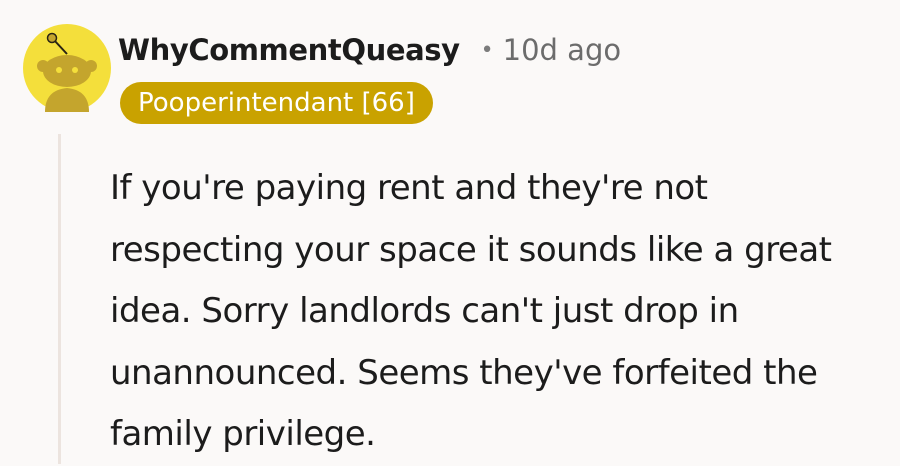  What do you see at coordinates (59, 299) in the screenshot?
I see `thread-line` at bounding box center [59, 299].